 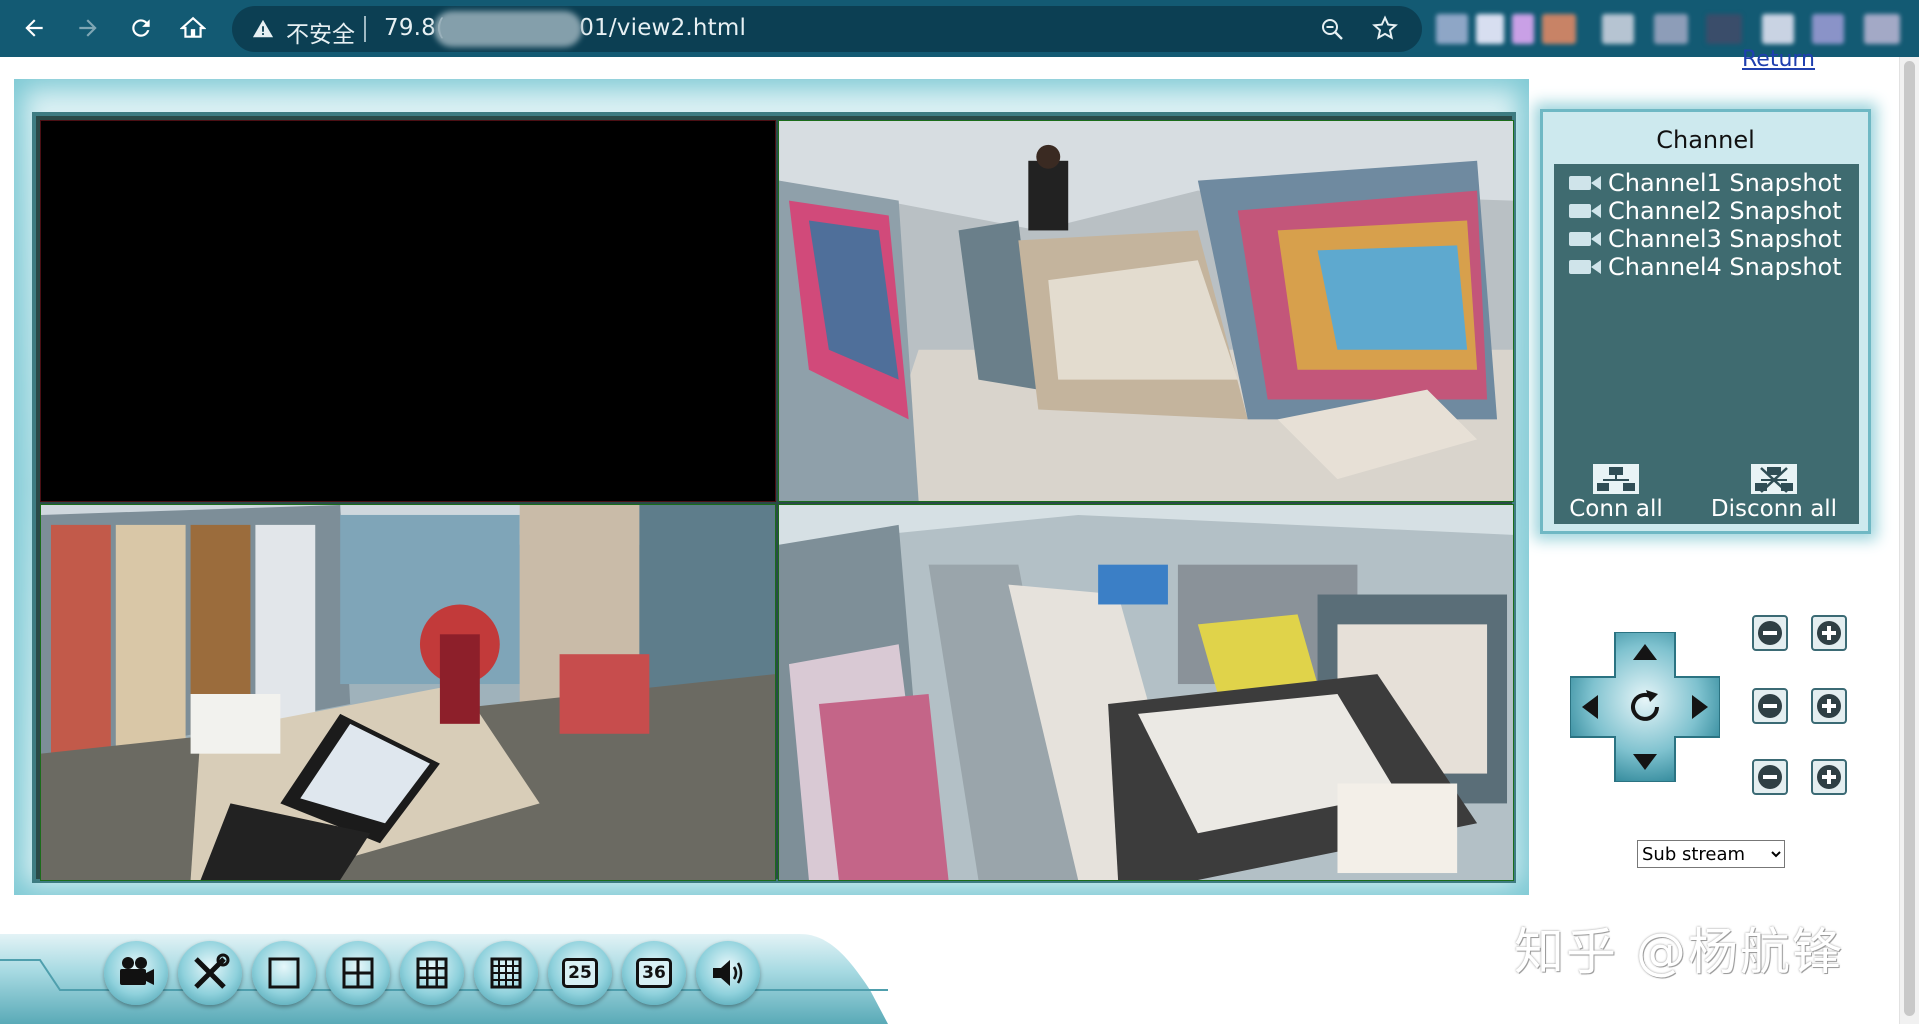 I want to click on focus-minus-button, so click(x=1770, y=706).